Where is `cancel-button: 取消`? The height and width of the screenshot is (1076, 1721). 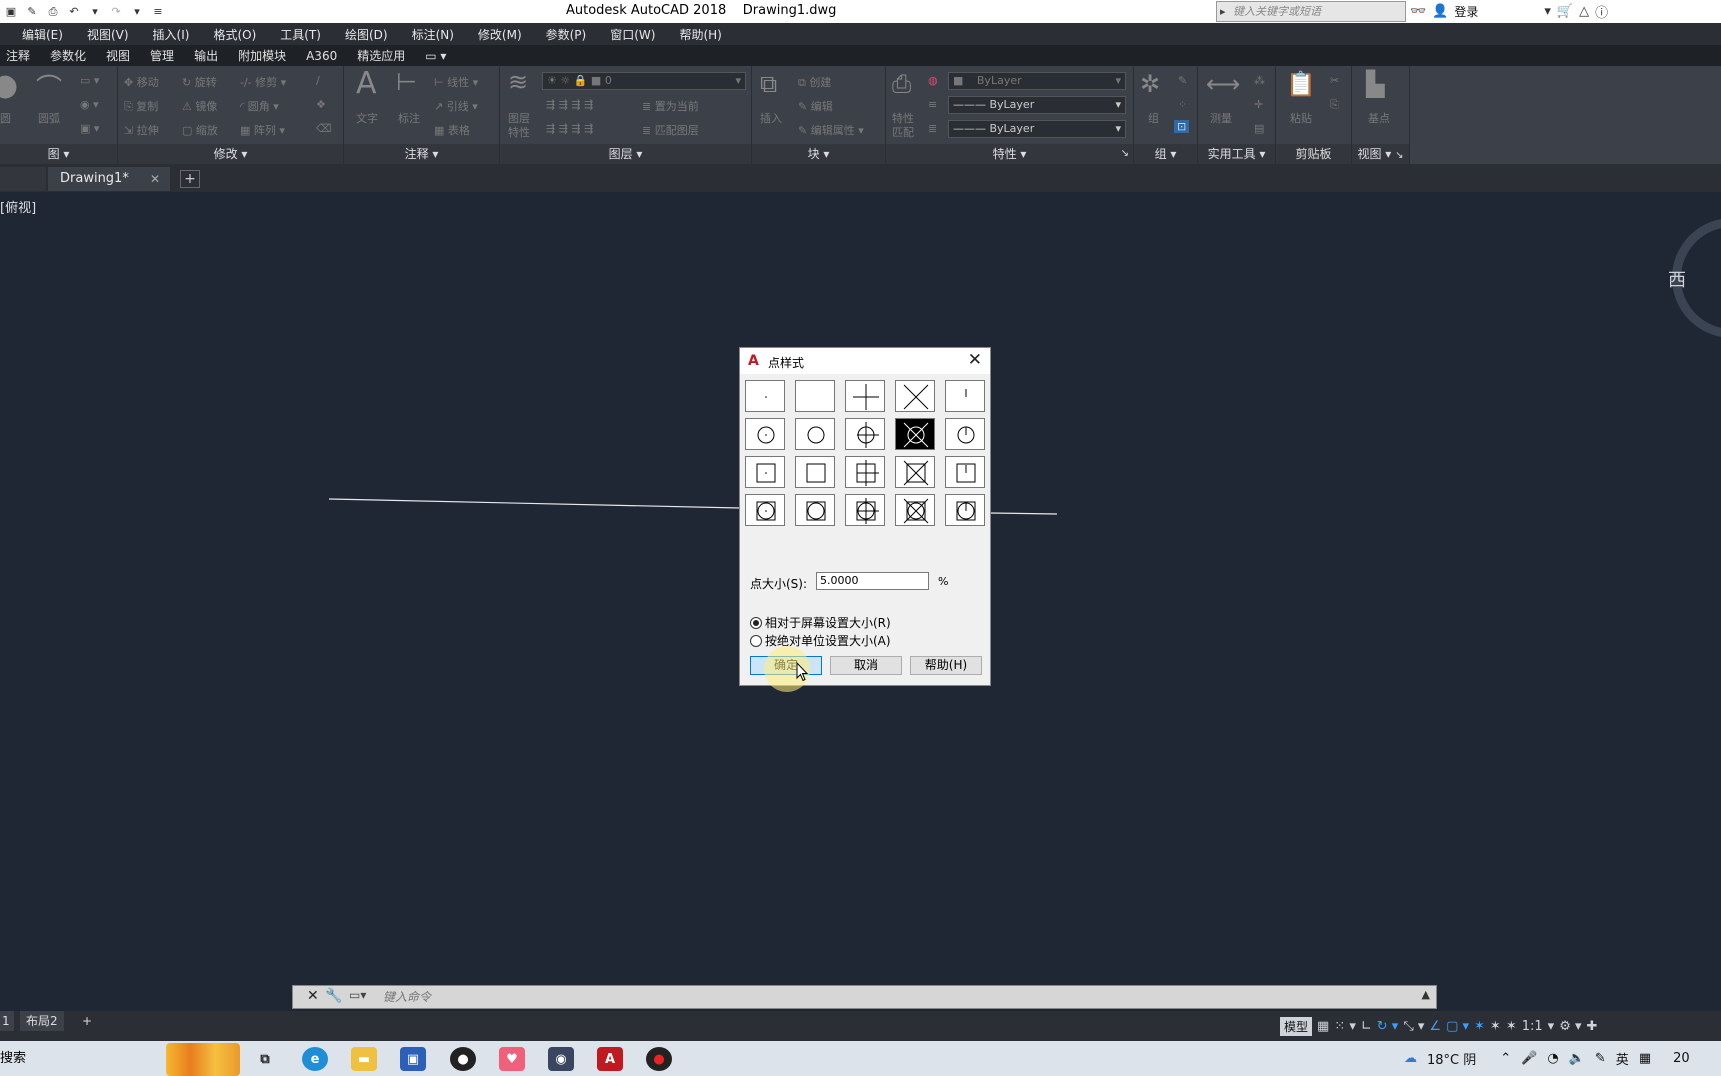 cancel-button: 取消 is located at coordinates (866, 665).